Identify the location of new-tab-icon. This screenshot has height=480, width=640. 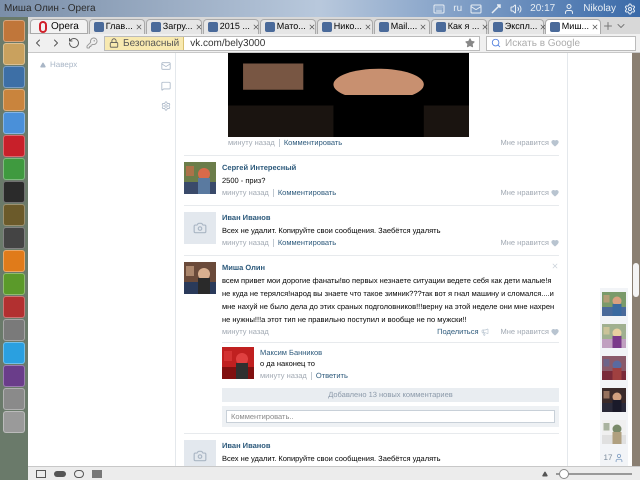
(608, 26).